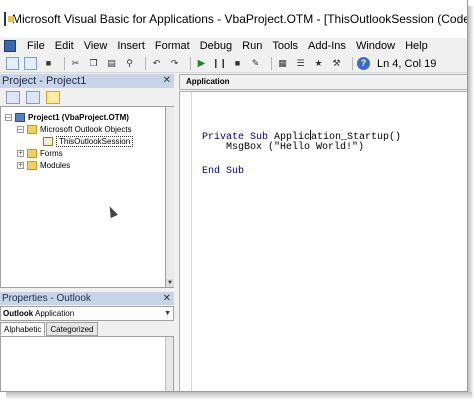  Describe the element at coordinates (300, 63) in the screenshot. I see `properties-window-icon: ☰` at that location.